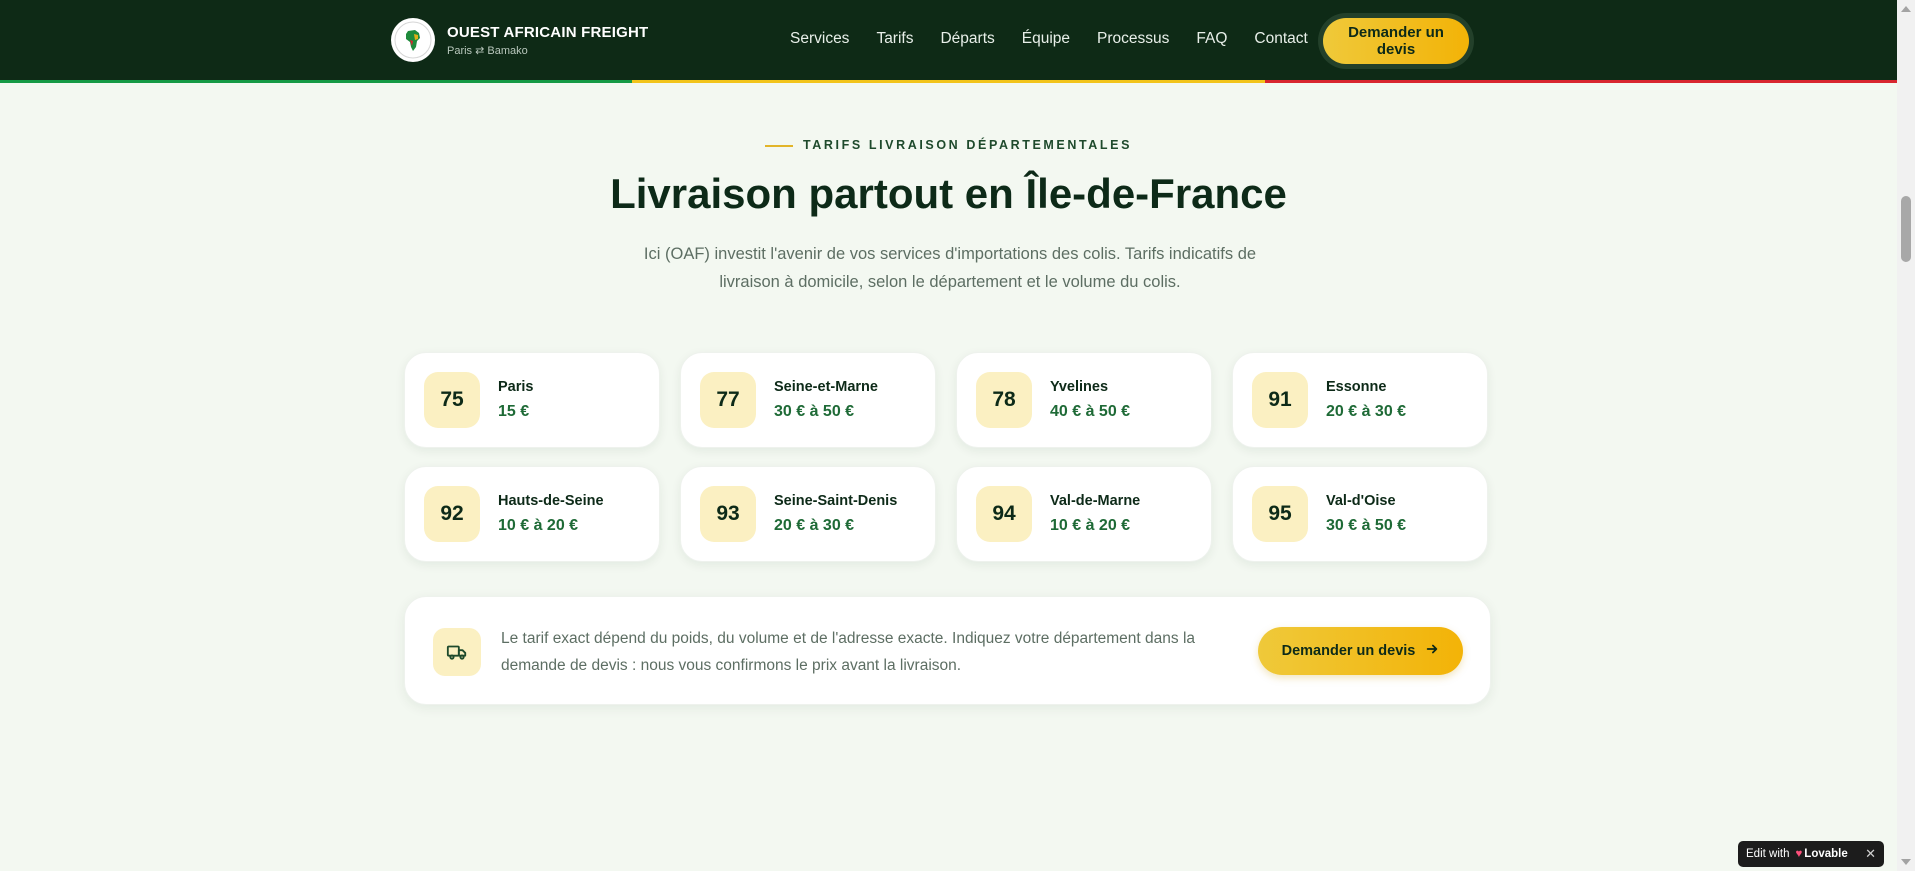  I want to click on nav-link-departs: Départs, so click(967, 39).